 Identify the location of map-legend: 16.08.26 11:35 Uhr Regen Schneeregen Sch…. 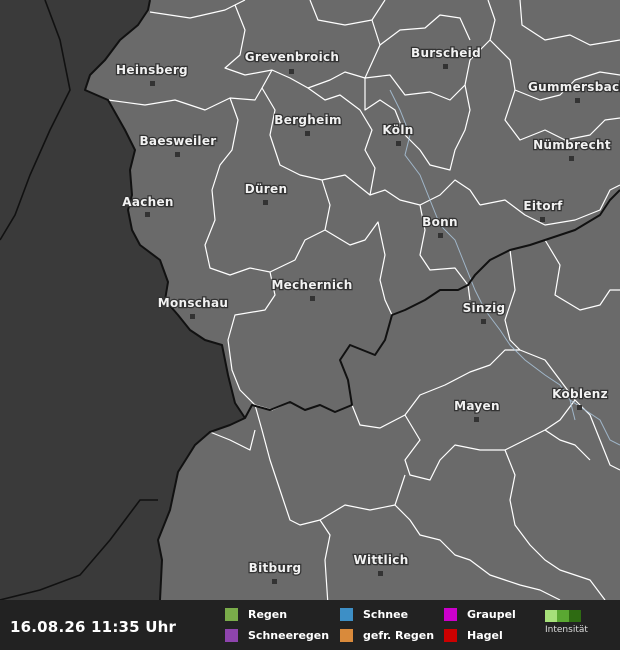
(310, 625).